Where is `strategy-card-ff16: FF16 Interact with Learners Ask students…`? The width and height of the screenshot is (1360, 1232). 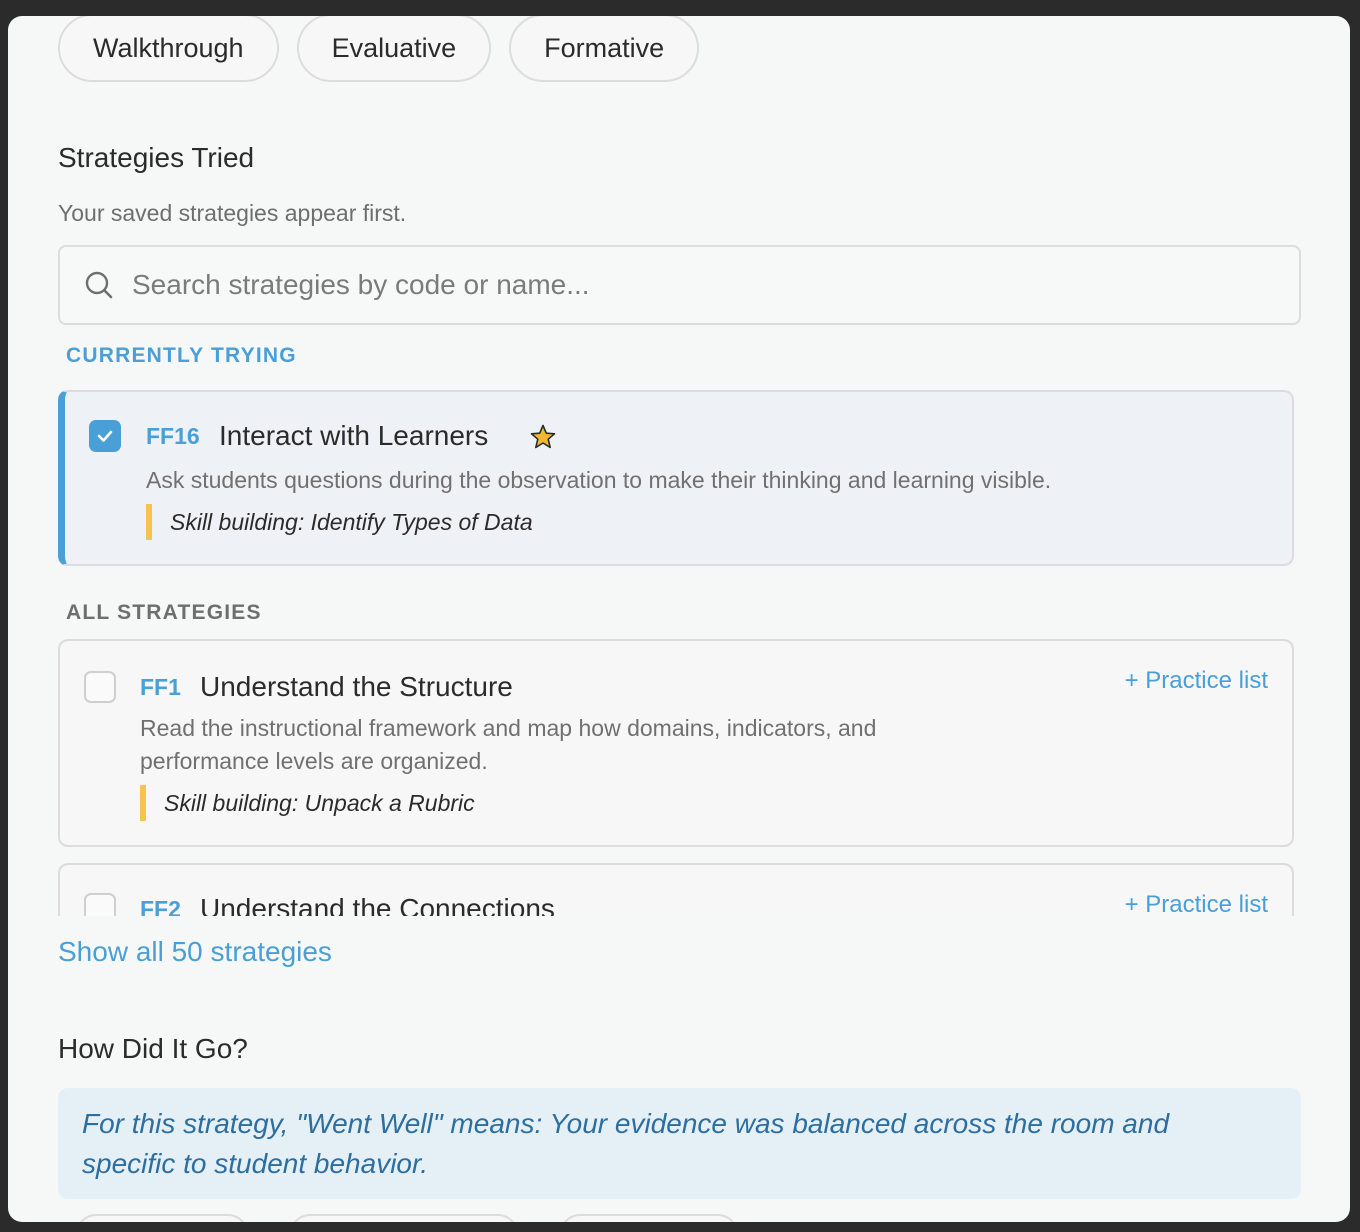
strategy-card-ff16: FF16 Interact with Learners Ask students… is located at coordinates (676, 478).